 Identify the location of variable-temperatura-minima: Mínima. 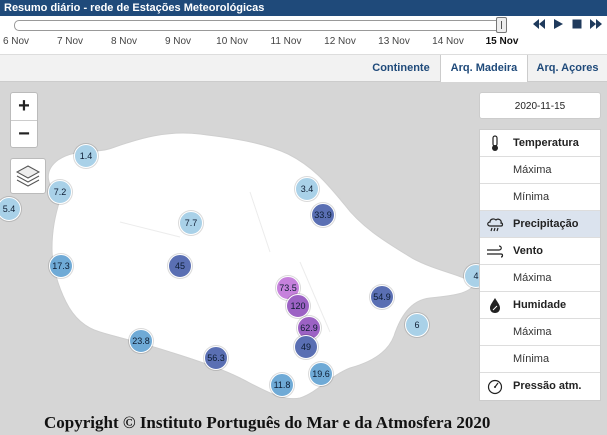
(540, 197).